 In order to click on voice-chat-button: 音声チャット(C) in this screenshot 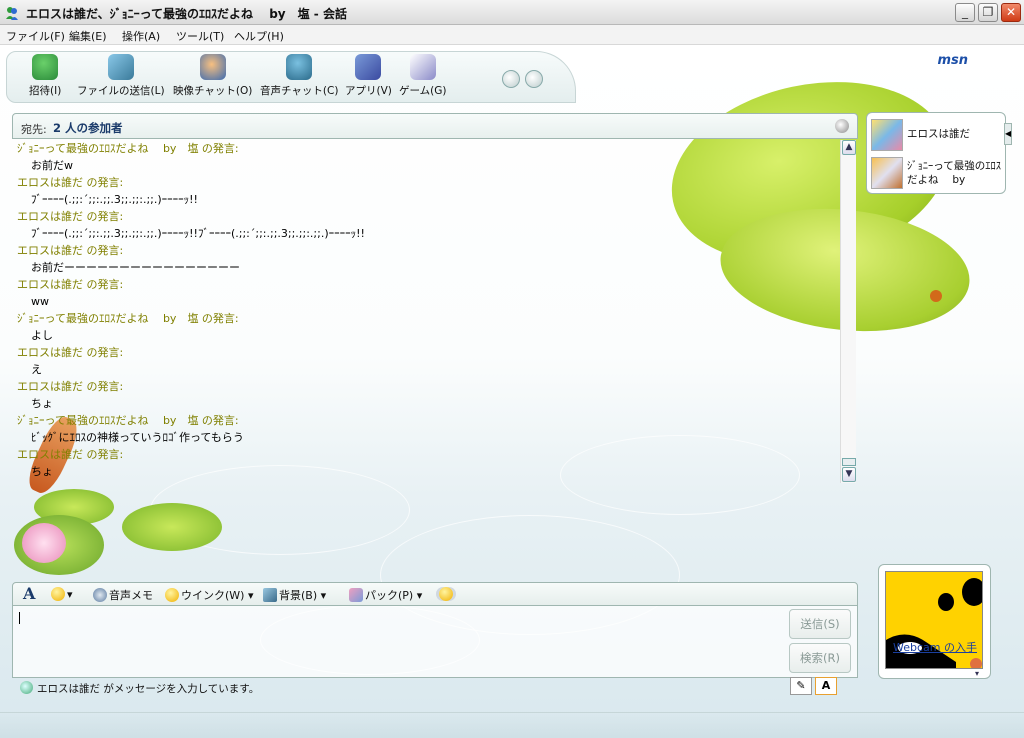, I will do `click(299, 76)`.